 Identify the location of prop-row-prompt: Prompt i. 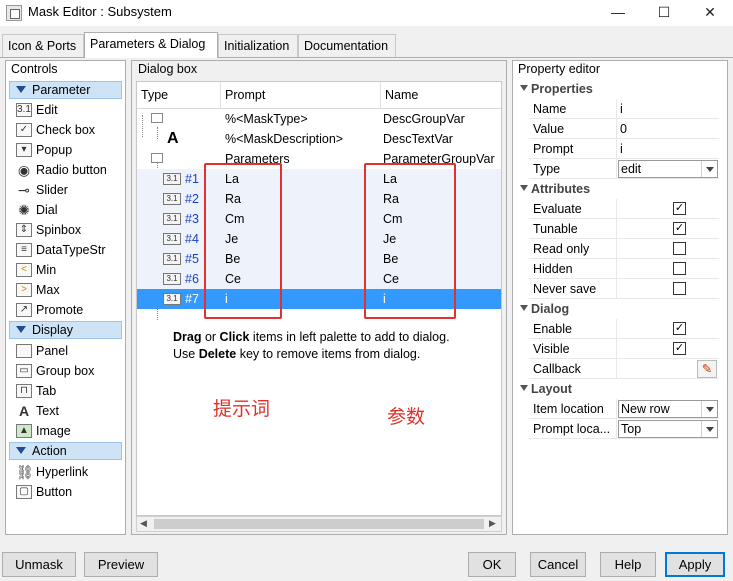
(624, 149).